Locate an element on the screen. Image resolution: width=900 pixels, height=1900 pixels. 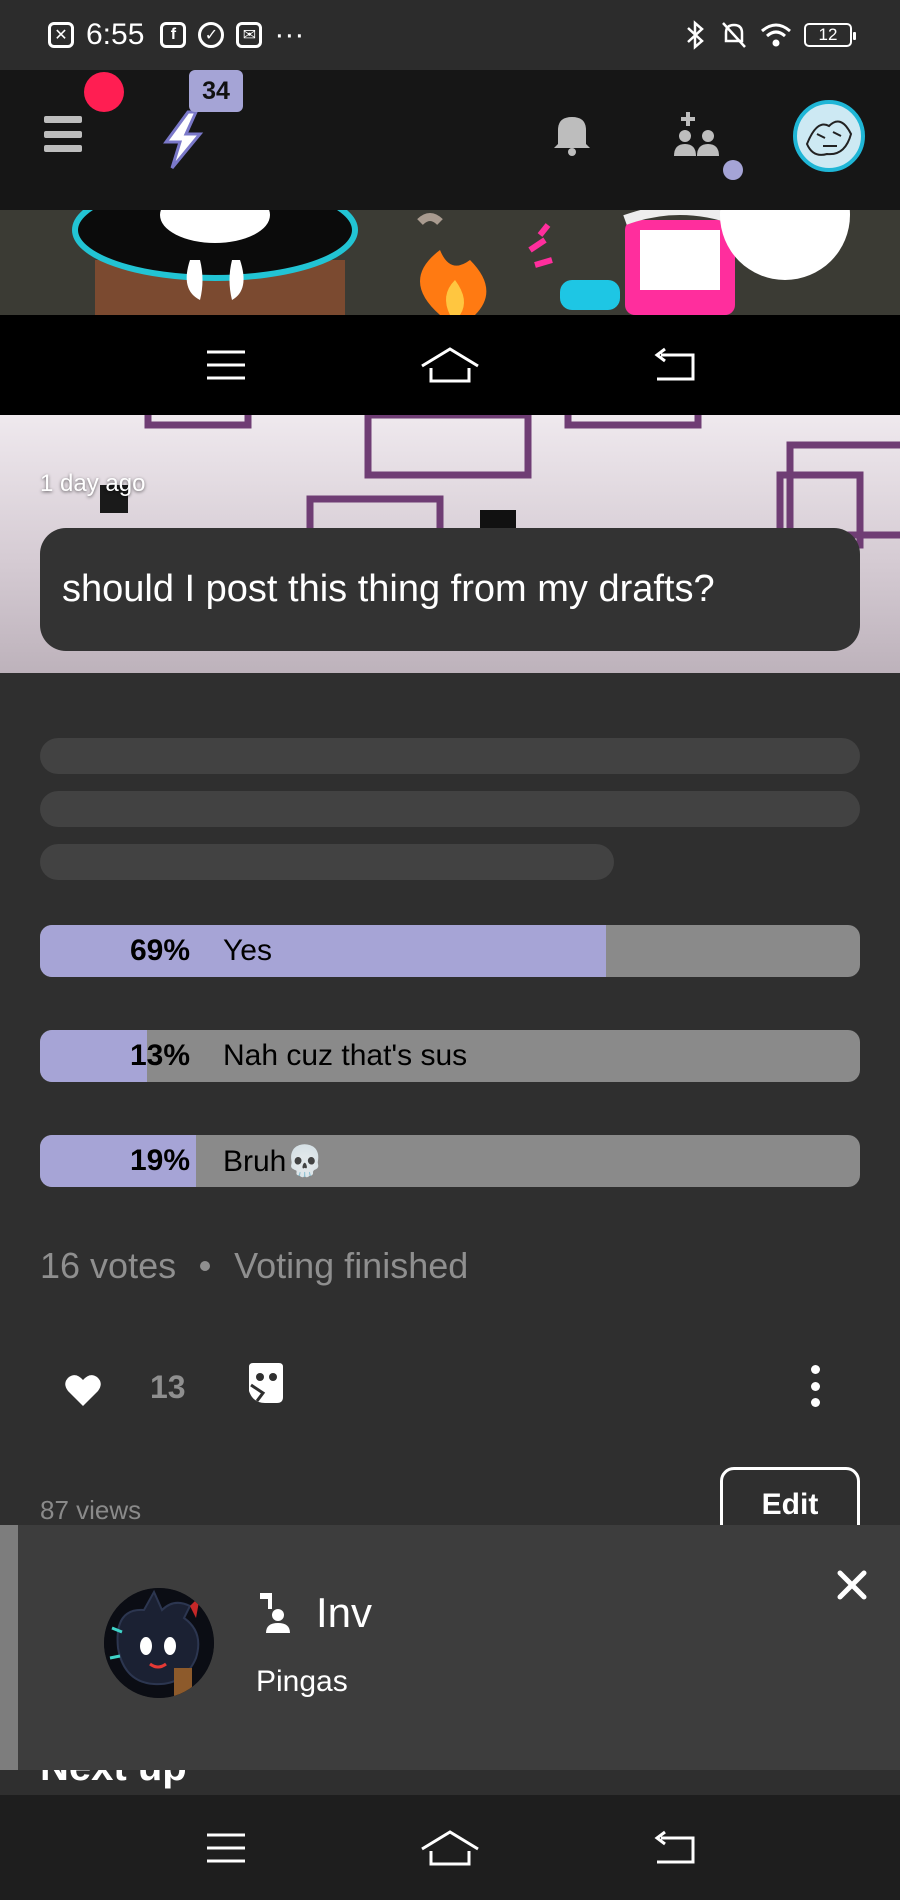
close-icon is located at coordinates (852, 1585).